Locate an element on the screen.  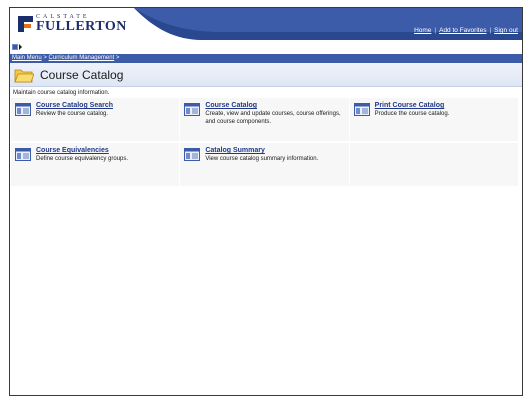
page-title: Course Catalog is located at coordinates (82, 74).